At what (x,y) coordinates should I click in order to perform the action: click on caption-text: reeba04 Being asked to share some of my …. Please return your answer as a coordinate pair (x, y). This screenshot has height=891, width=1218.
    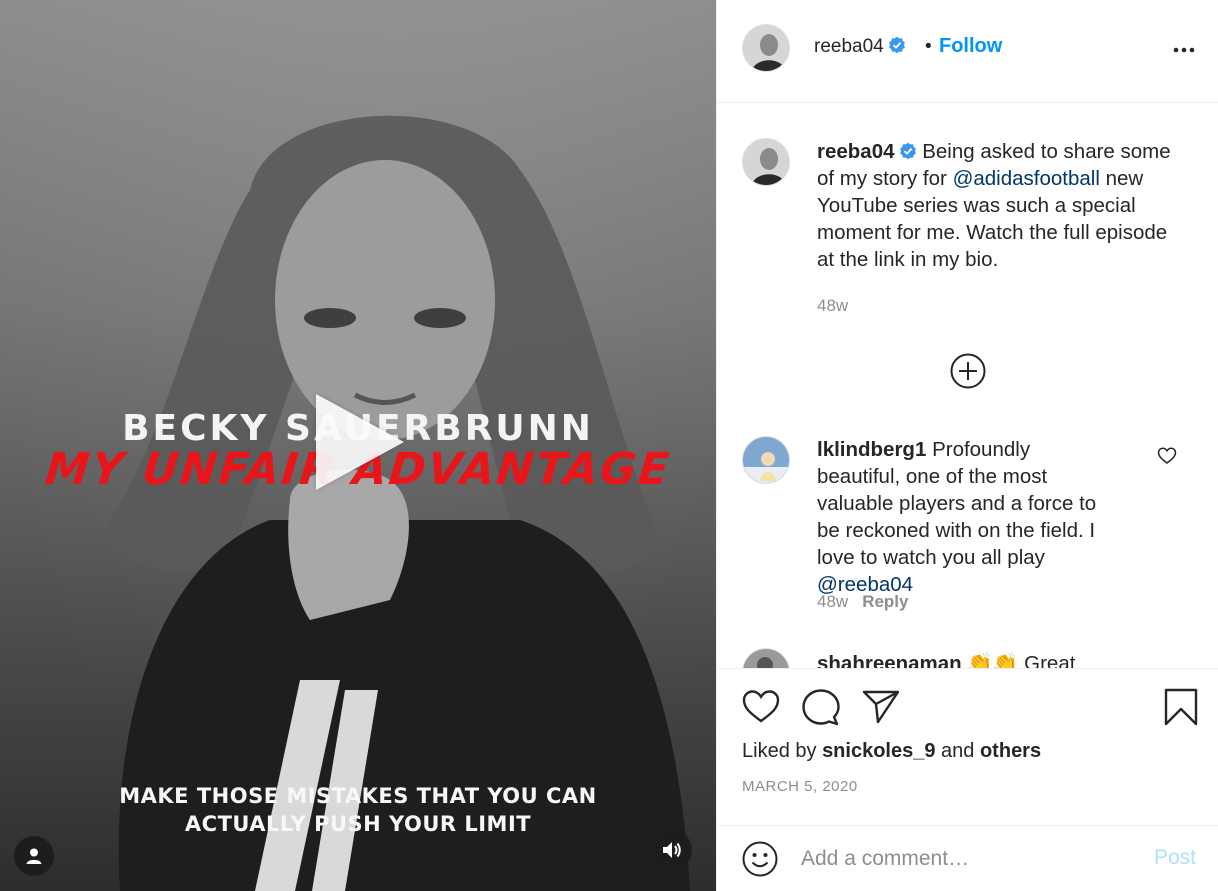
    Looking at the image, I should click on (997, 205).